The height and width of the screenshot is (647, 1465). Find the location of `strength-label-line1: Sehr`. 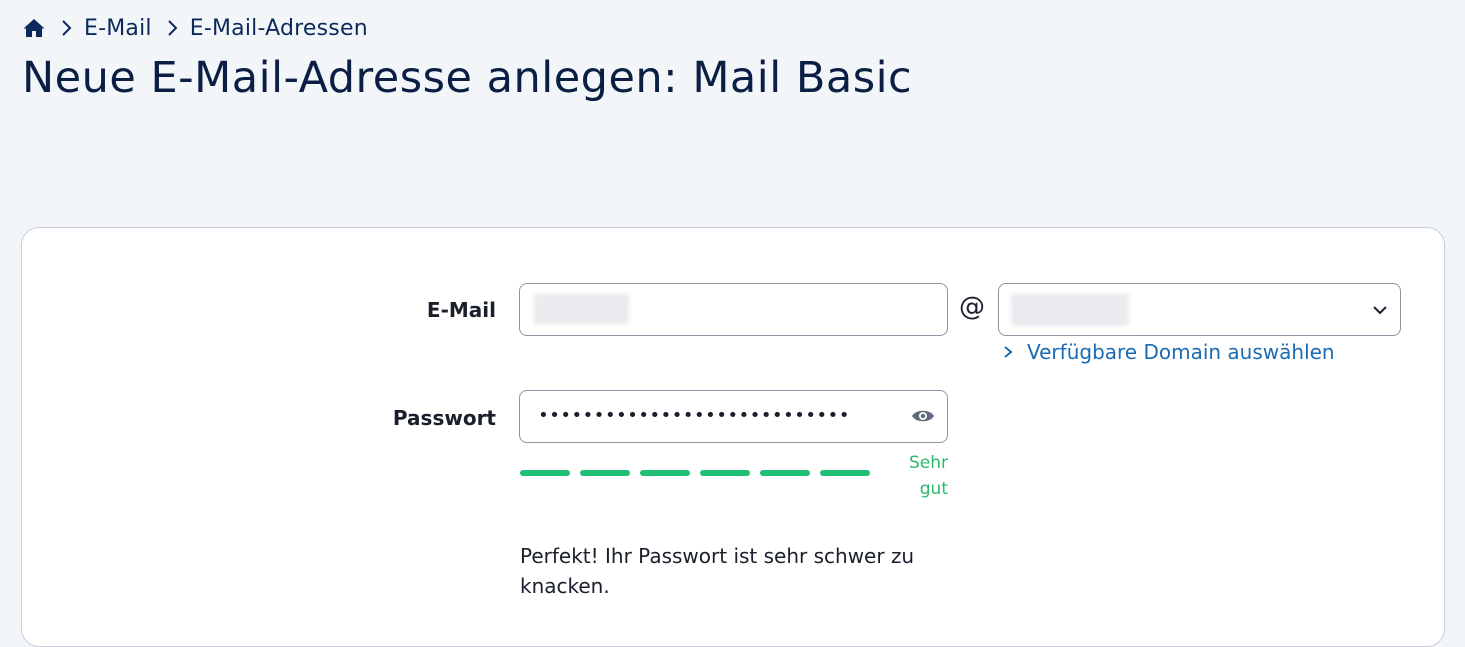

strength-label-line1: Sehr is located at coordinates (928, 463).